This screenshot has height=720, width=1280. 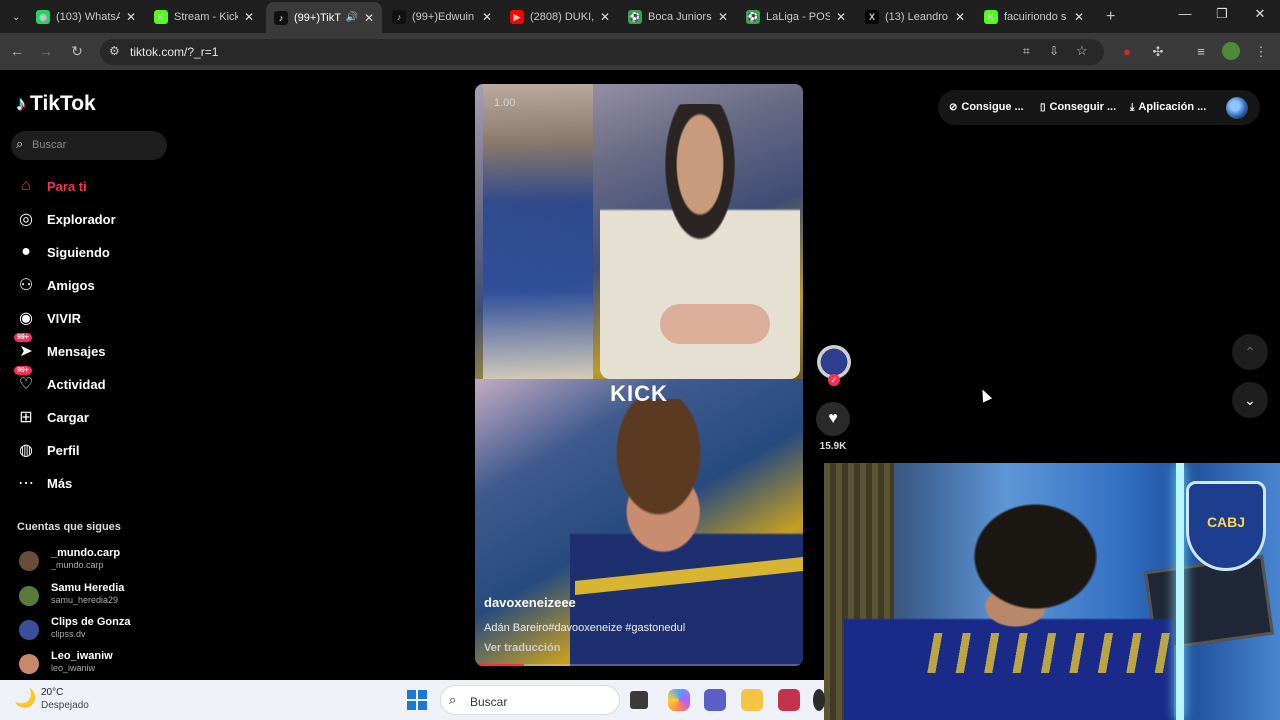 I want to click on browser-tab: ▶ (2808) DUKI, ✕, so click(x=560, y=17).